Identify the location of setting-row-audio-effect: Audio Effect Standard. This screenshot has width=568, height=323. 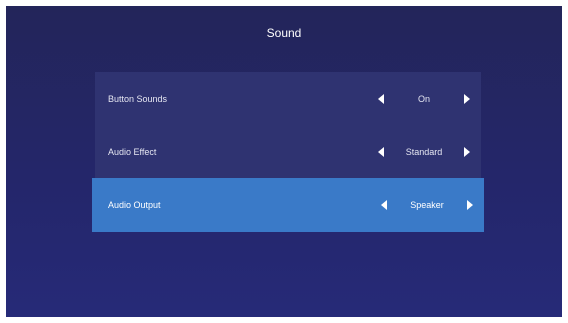
(288, 151).